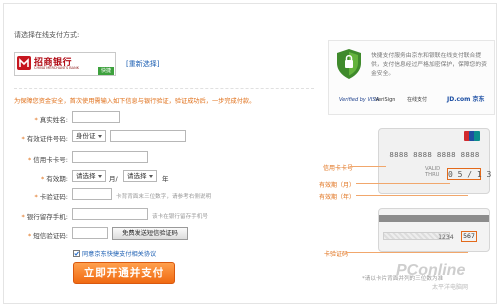  I want to click on online-pay-badge: 在线支付, so click(417, 100).